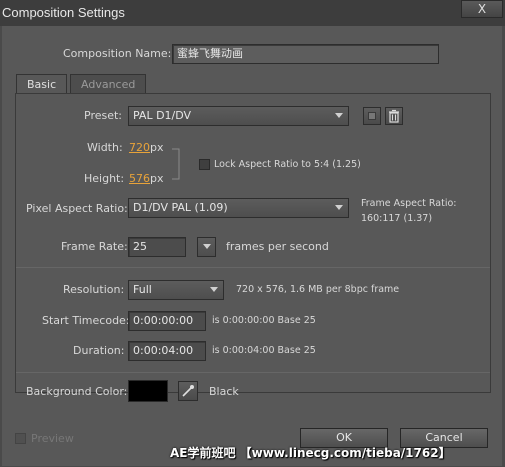  I want to click on close-button: X, so click(482, 9).